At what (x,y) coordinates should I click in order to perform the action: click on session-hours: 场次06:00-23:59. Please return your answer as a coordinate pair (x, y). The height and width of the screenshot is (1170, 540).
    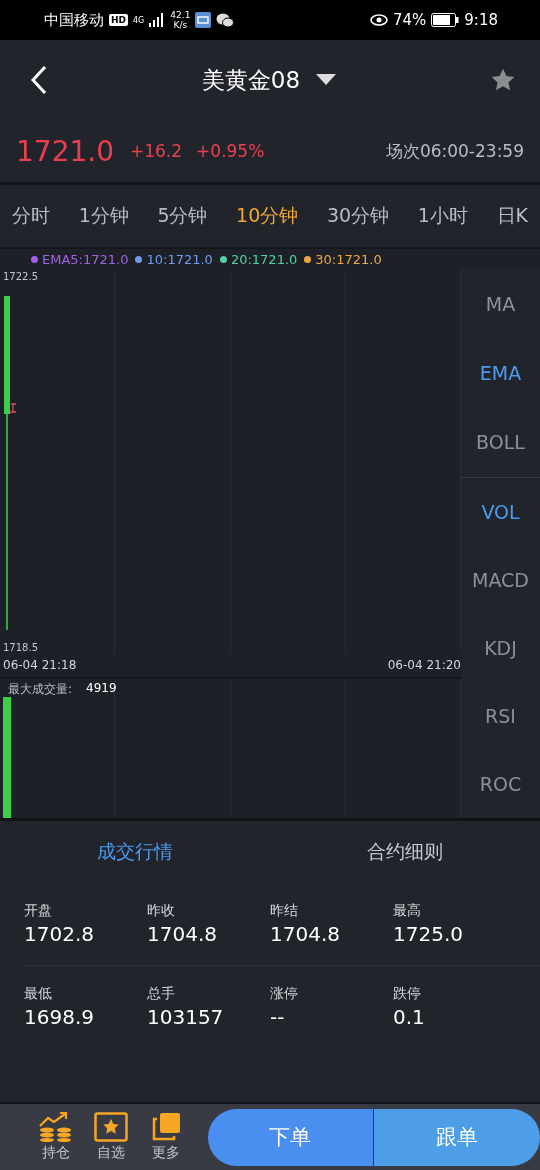
    Looking at the image, I should click on (454, 151).